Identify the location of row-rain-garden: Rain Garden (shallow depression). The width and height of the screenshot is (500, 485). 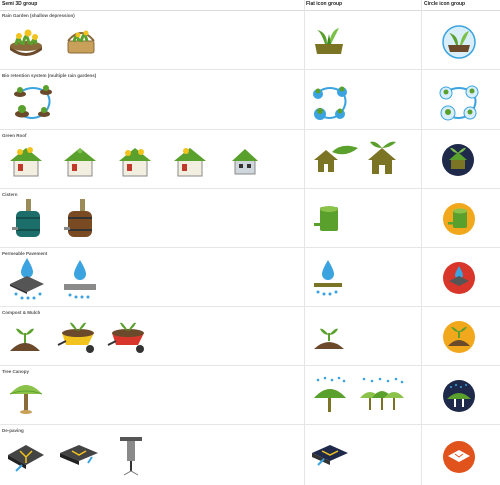
(250, 40).